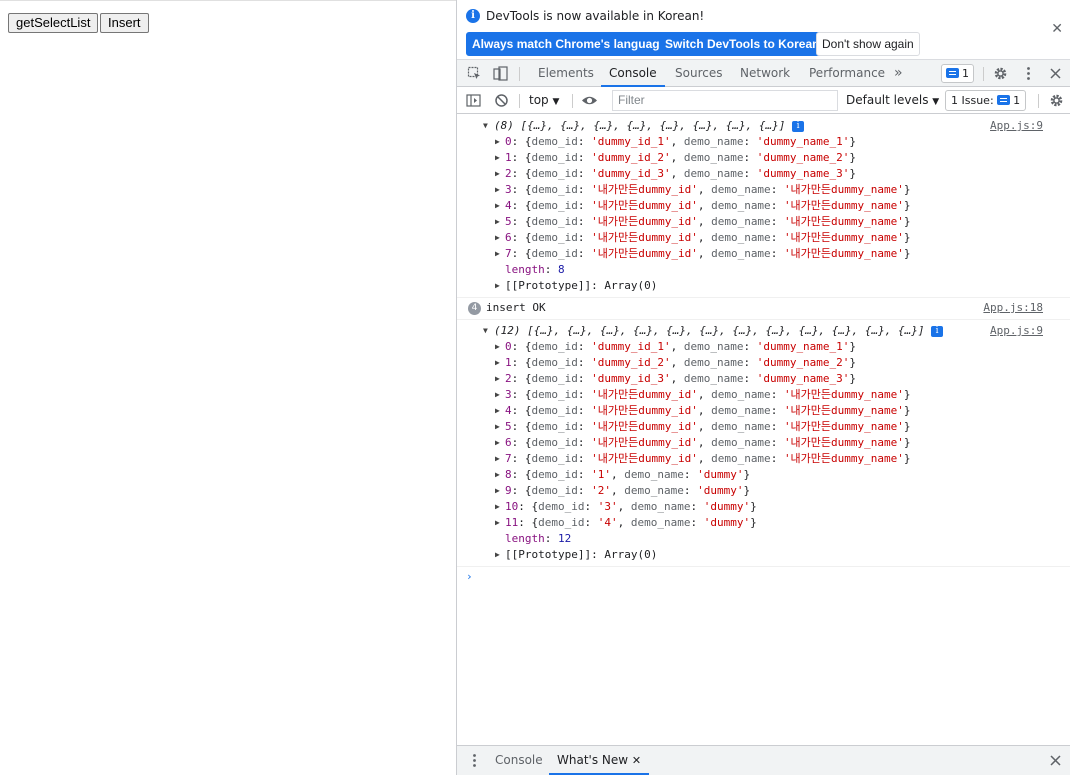  I want to click on tab-network: Network, so click(765, 73).